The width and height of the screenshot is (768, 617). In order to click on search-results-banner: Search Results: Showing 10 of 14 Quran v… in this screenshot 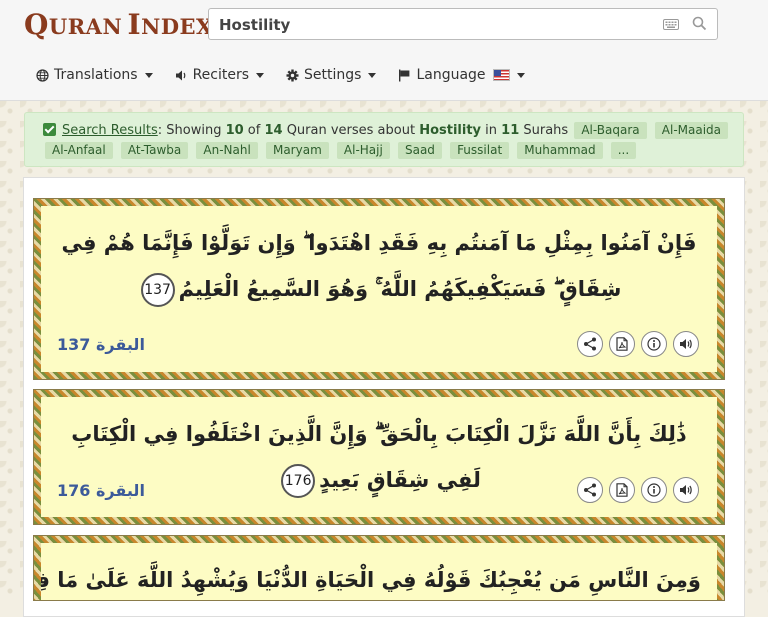, I will do `click(384, 139)`.